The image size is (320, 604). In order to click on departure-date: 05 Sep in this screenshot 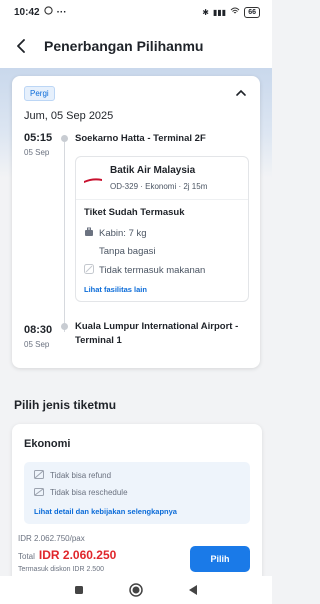, I will do `click(37, 152)`.